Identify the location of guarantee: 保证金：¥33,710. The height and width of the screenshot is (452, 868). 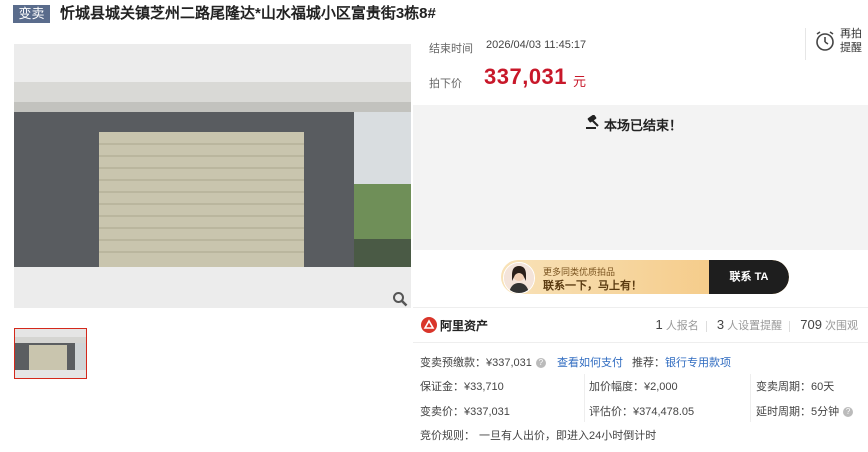
(462, 387).